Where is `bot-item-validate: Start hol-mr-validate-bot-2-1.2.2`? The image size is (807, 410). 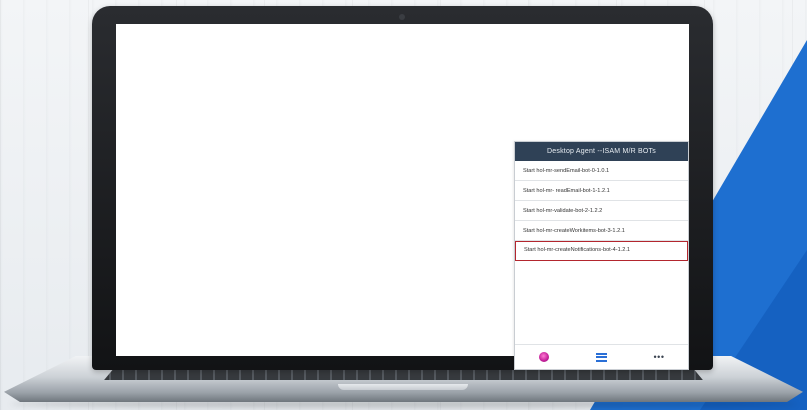
bot-item-validate: Start hol-mr-validate-bot-2-1.2.2 is located at coordinates (601, 211).